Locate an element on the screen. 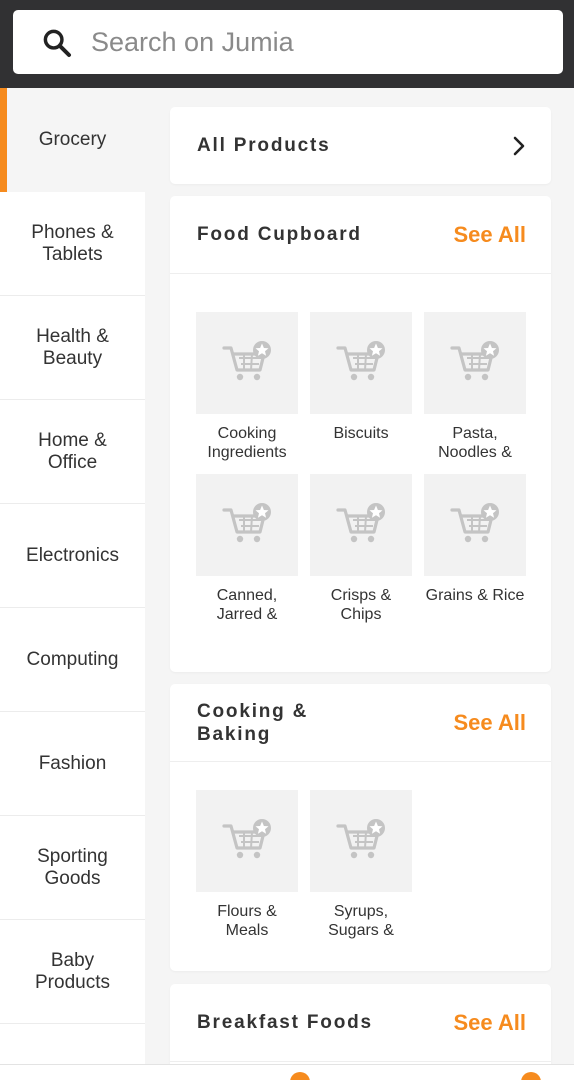  sidebar-item-grocery: Grocery is located at coordinates (72, 140).